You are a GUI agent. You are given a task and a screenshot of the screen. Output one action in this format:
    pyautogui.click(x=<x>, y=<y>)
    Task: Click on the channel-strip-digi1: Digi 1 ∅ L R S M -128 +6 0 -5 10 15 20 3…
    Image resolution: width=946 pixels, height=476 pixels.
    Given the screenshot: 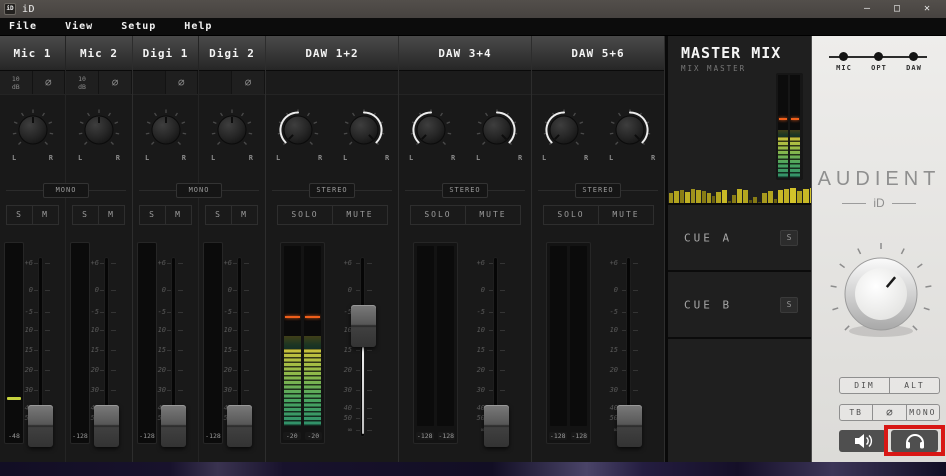 What is the action you would take?
    pyautogui.click(x=166, y=249)
    